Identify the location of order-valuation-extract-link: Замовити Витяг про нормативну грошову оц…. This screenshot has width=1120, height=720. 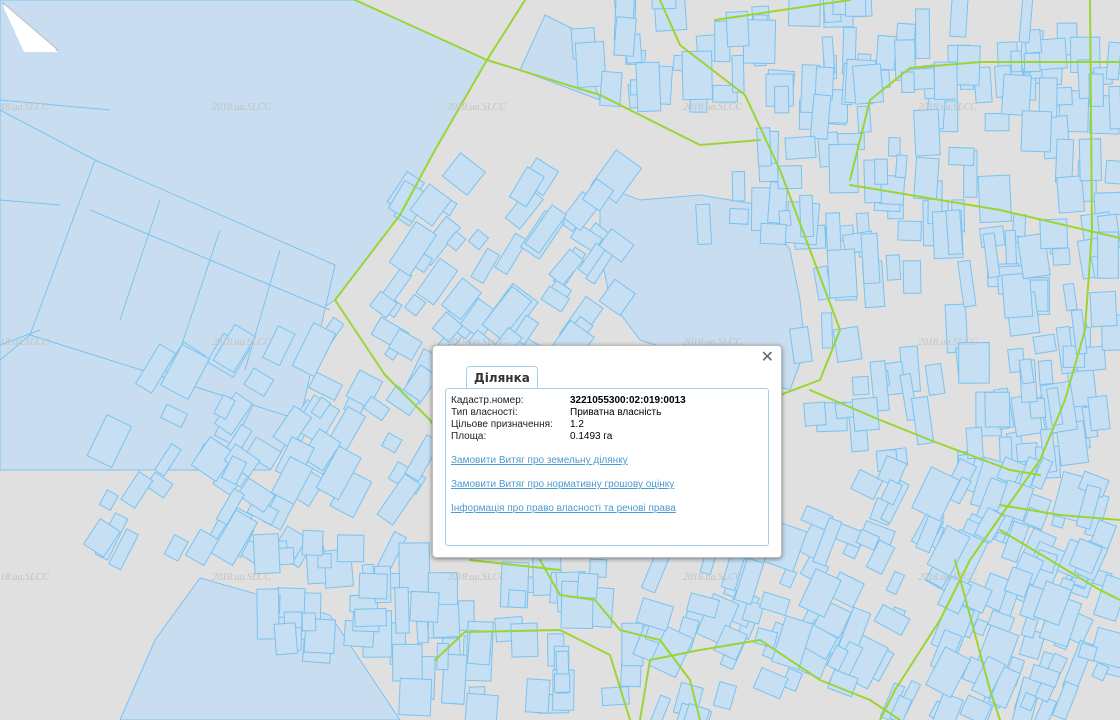
(562, 484).